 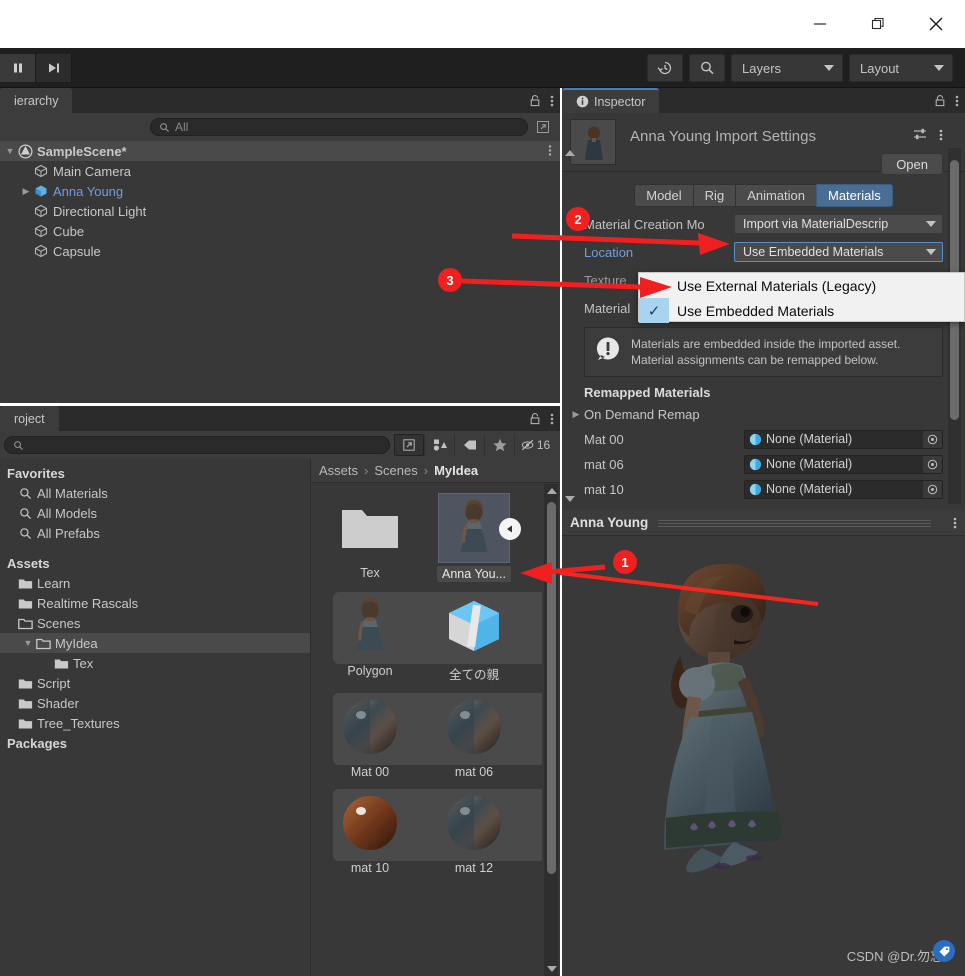 What do you see at coordinates (936, 24) in the screenshot?
I see `close-button` at bounding box center [936, 24].